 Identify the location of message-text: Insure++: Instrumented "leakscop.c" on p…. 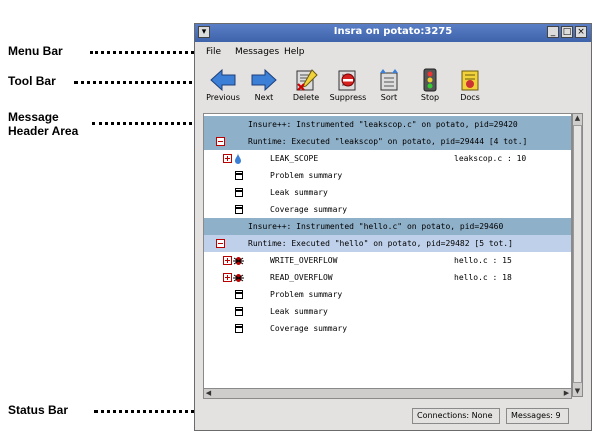
(383, 124).